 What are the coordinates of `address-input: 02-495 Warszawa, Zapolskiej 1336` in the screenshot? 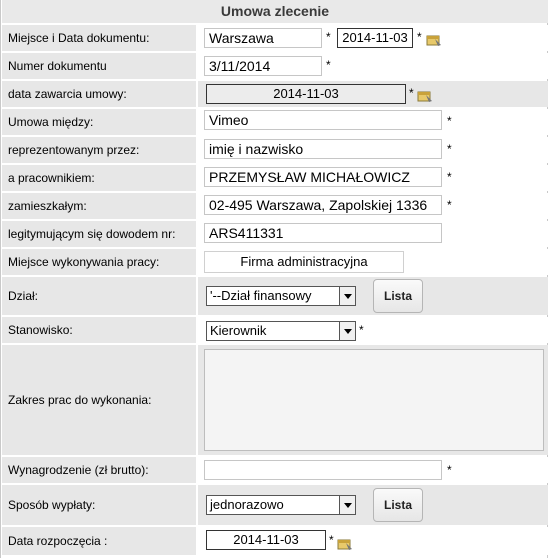 It's located at (323, 205).